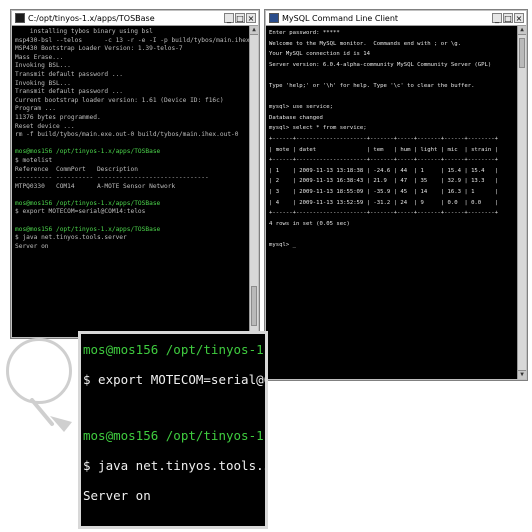  I want to click on mysql-titlebar: MySQL Command Line Client _ □ ×, so click(396, 18).